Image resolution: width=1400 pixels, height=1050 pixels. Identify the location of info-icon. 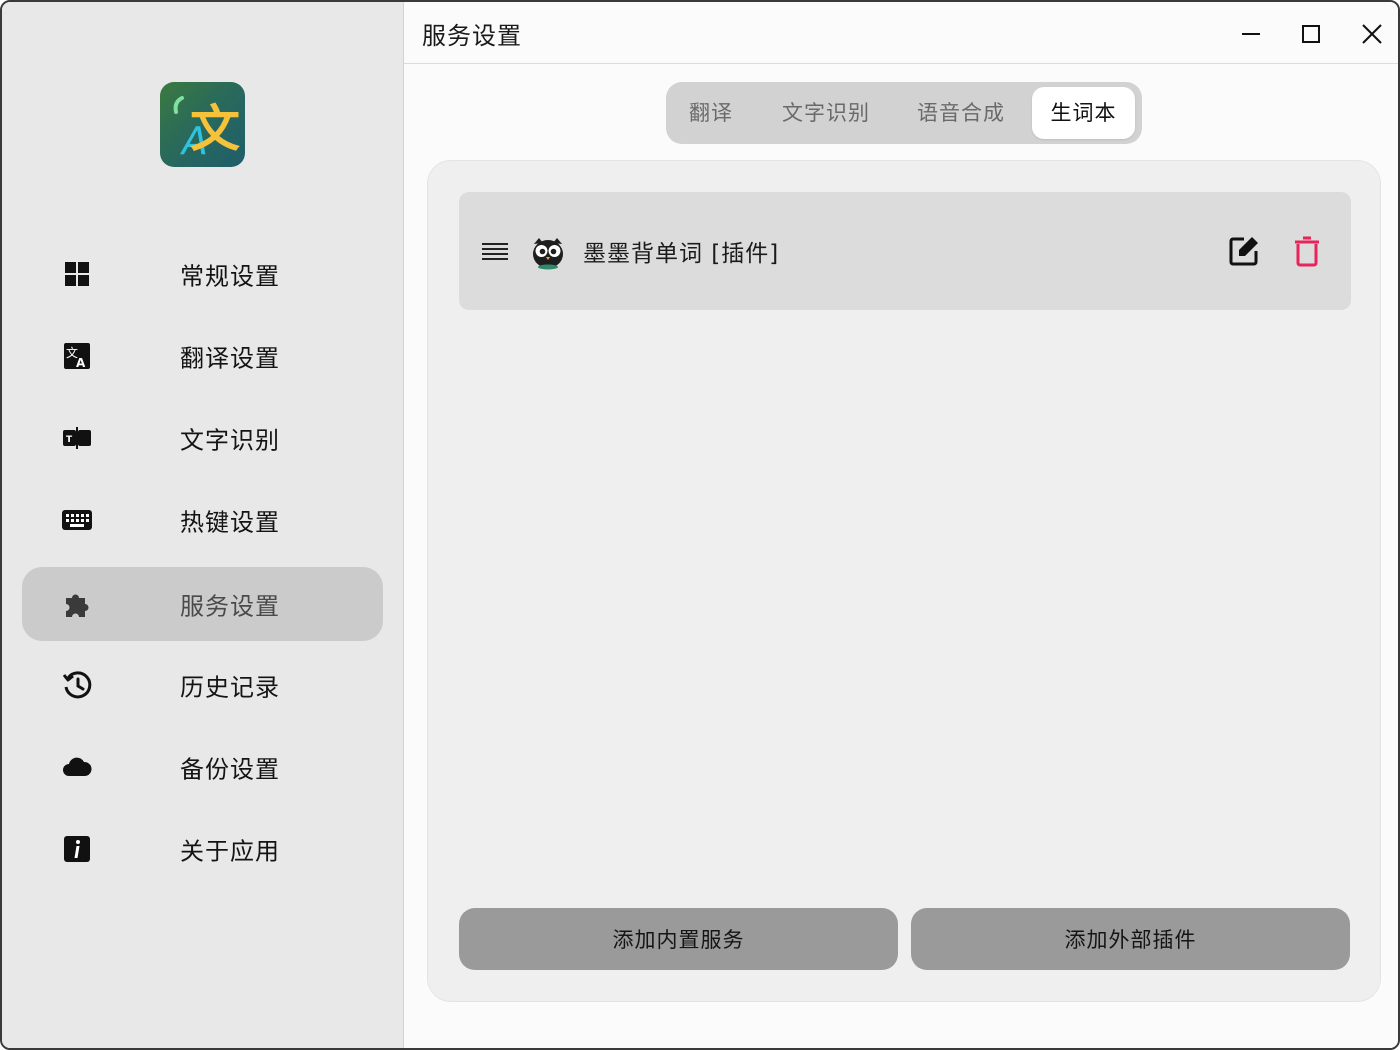
(77, 849).